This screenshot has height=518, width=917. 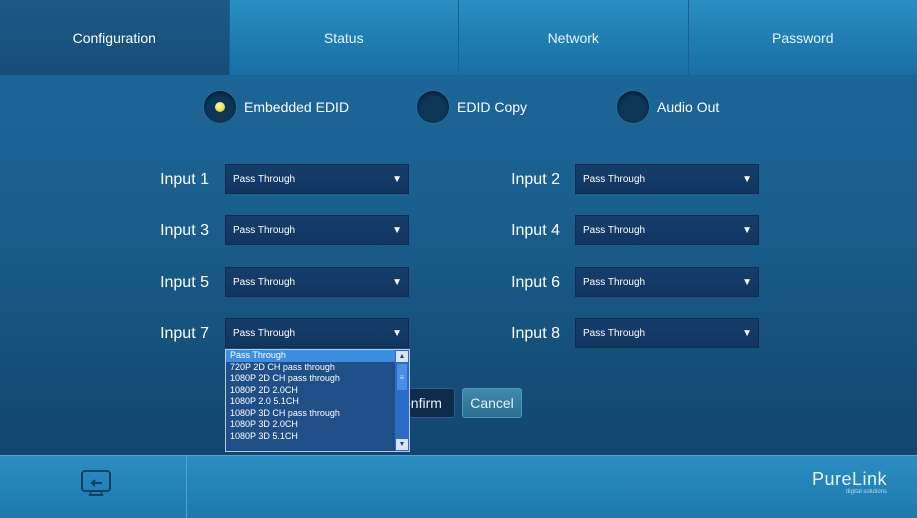 What do you see at coordinates (688, 107) in the screenshot?
I see `mode-label: Audio Out` at bounding box center [688, 107].